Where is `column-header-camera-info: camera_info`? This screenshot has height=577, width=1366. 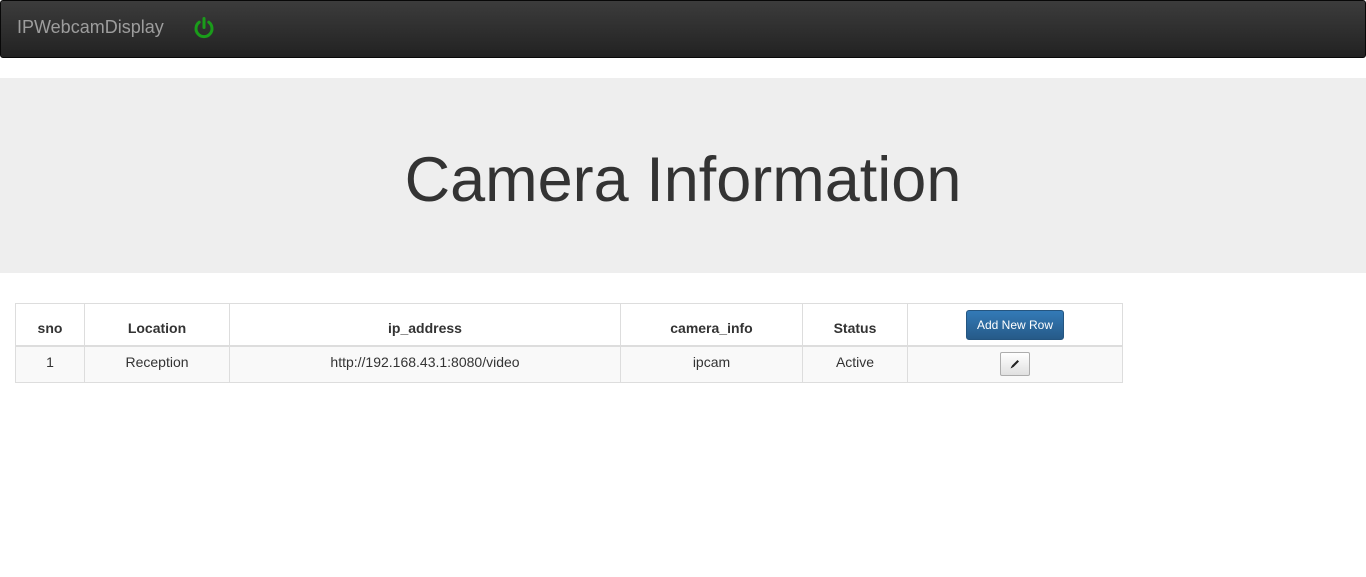 column-header-camera-info: camera_info is located at coordinates (711, 325).